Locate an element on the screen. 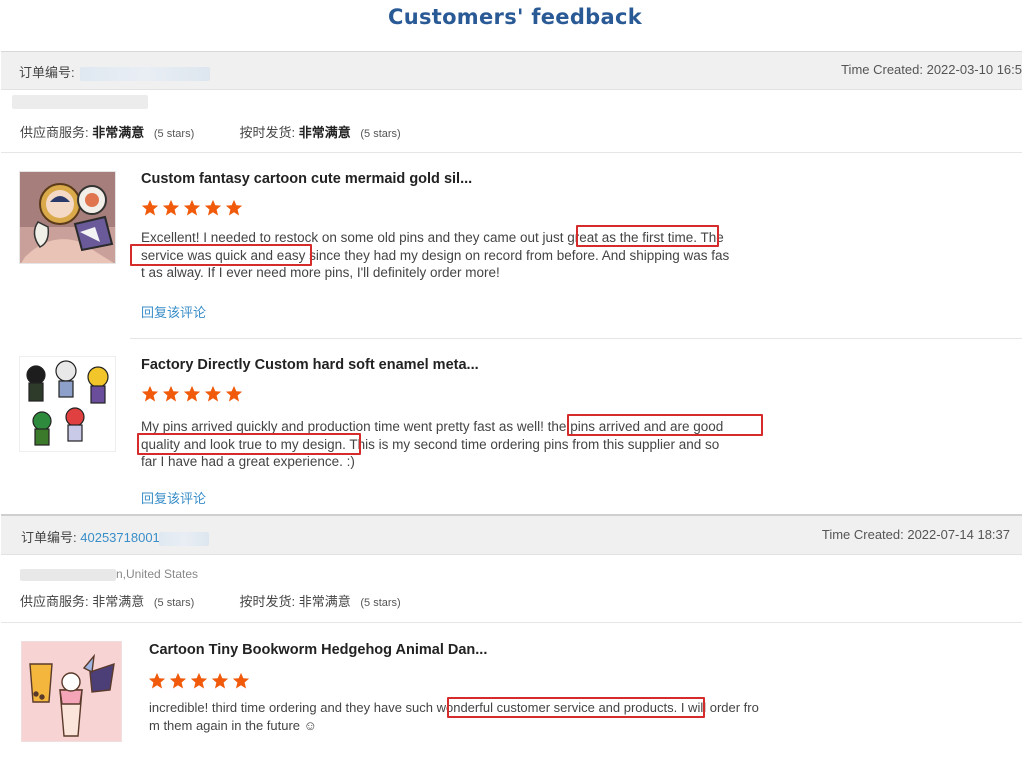 Image resolution: width=1030 pixels, height=777 pixels. order-number: 40253718001 is located at coordinates (120, 537).